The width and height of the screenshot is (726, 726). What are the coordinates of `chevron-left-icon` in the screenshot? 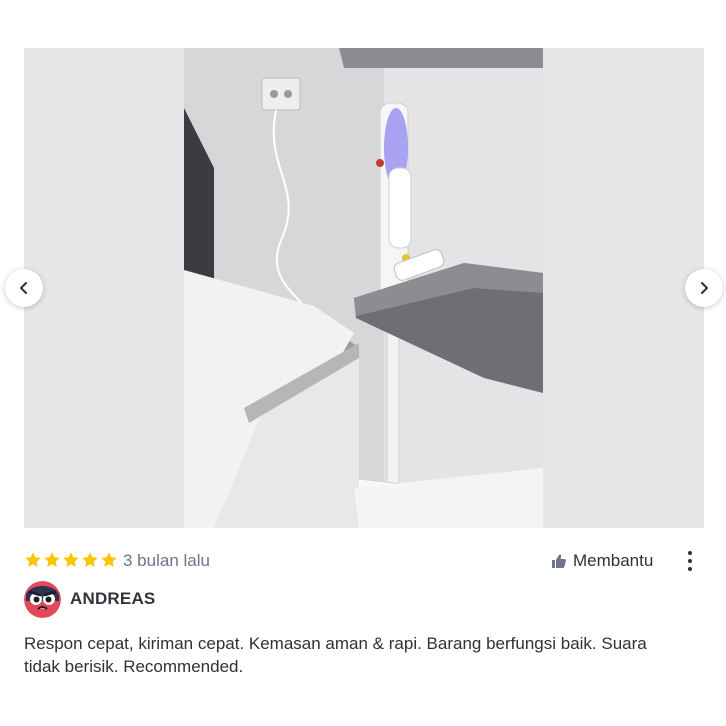 It's located at (23, 288).